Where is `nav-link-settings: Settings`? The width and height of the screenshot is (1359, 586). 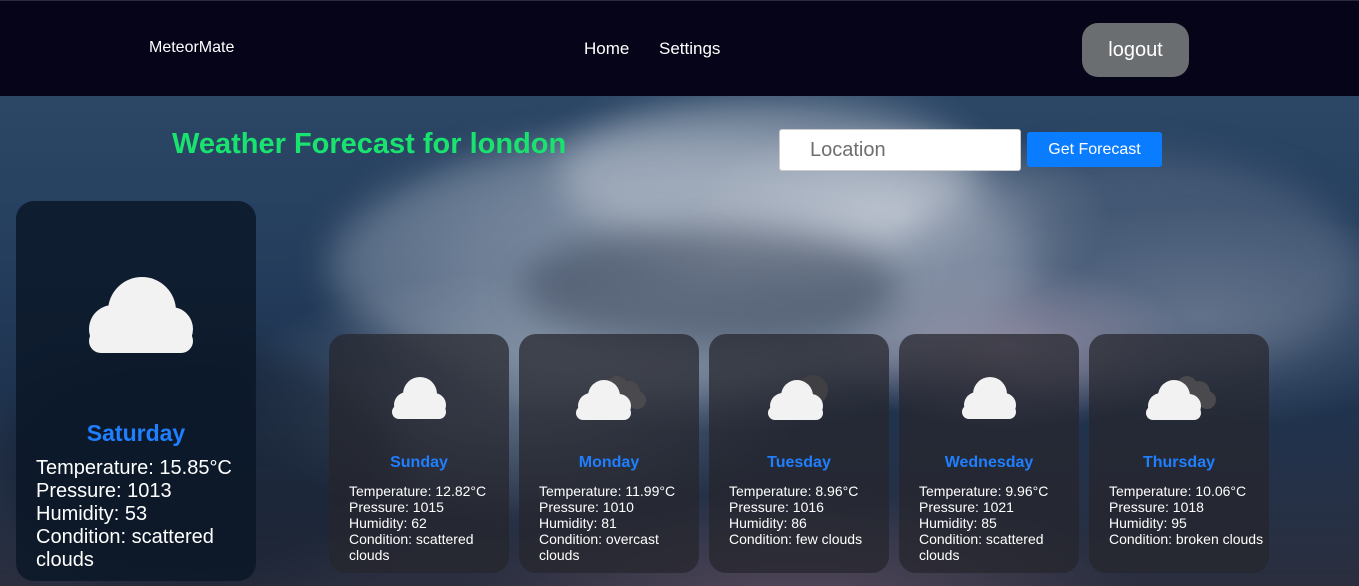
nav-link-settings: Settings is located at coordinates (689, 49).